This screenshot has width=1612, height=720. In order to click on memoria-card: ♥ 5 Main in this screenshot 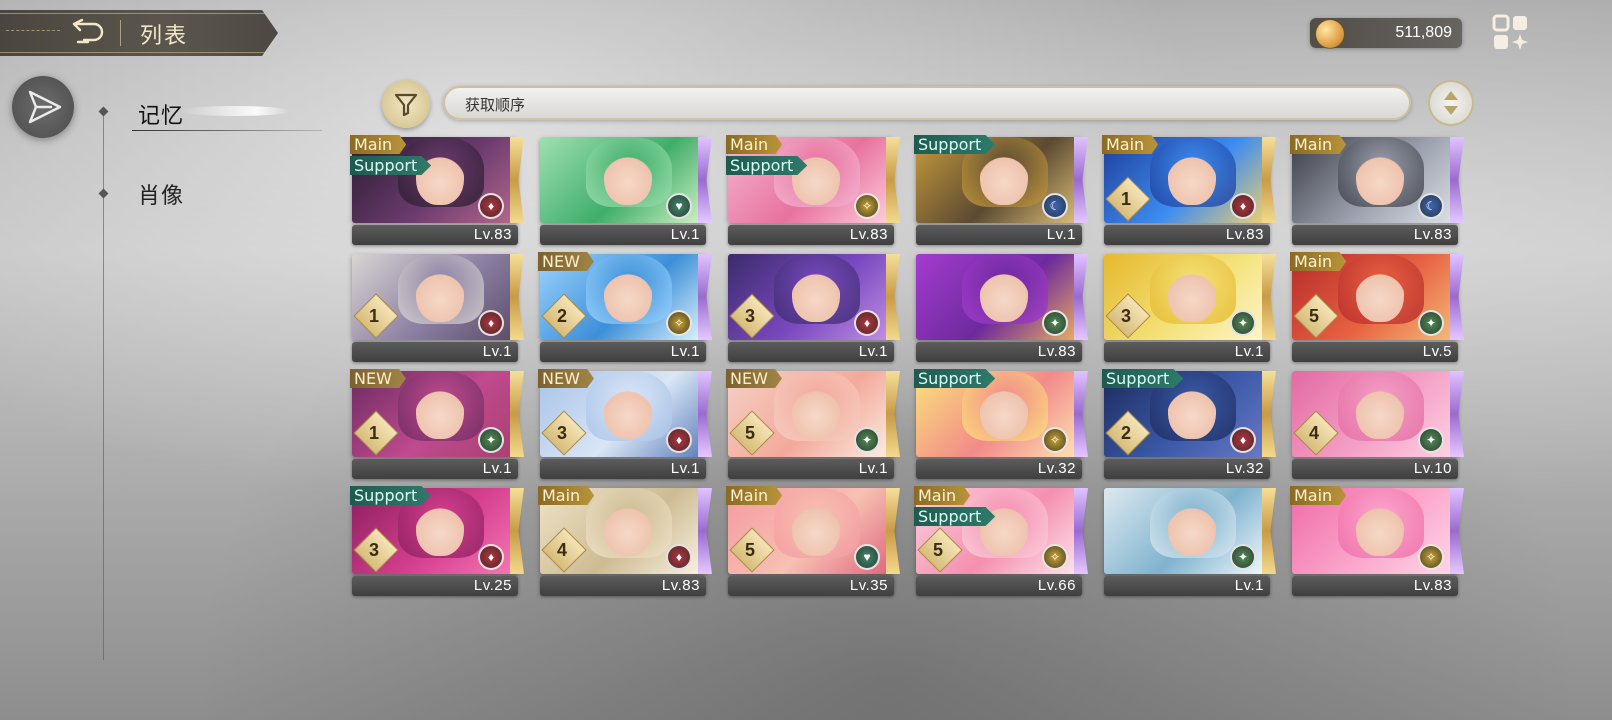, I will do `click(813, 530)`.